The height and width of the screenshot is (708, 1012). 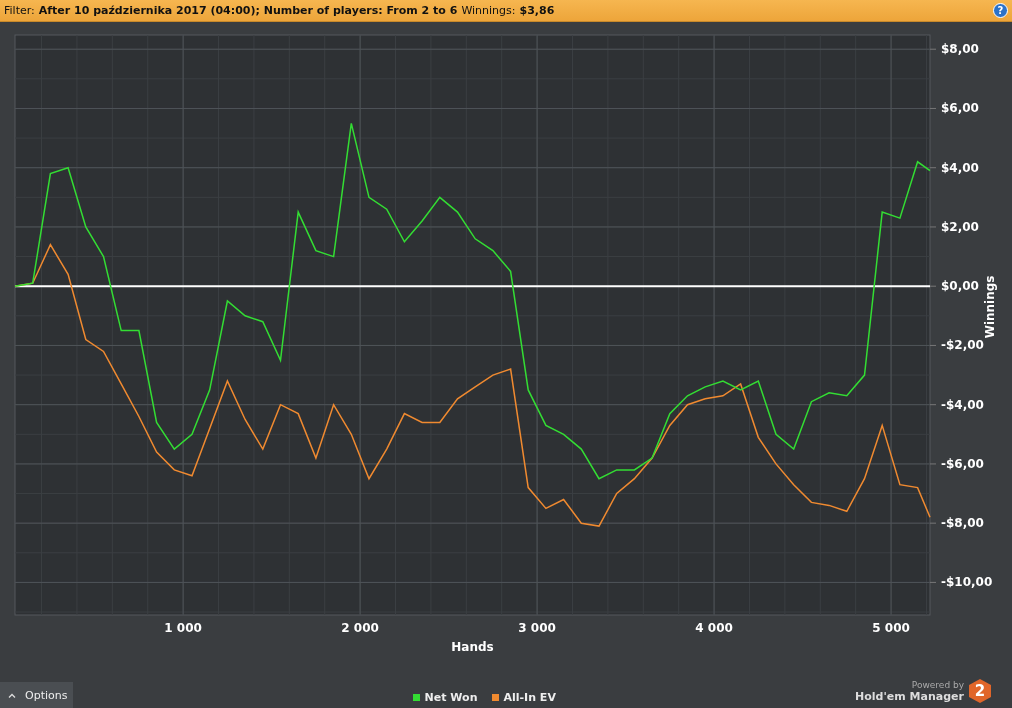 I want to click on axis-tick-label: 5 000, so click(x=891, y=628).